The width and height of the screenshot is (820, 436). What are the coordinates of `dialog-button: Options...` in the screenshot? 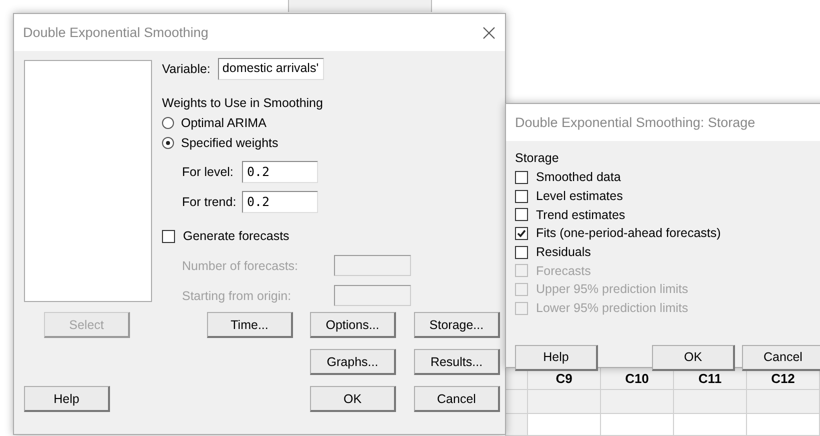 It's located at (353, 325).